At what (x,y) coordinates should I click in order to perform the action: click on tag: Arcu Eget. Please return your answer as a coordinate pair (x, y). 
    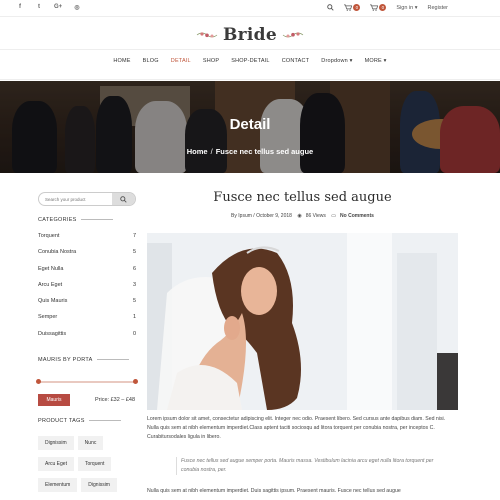
    Looking at the image, I should click on (56, 464).